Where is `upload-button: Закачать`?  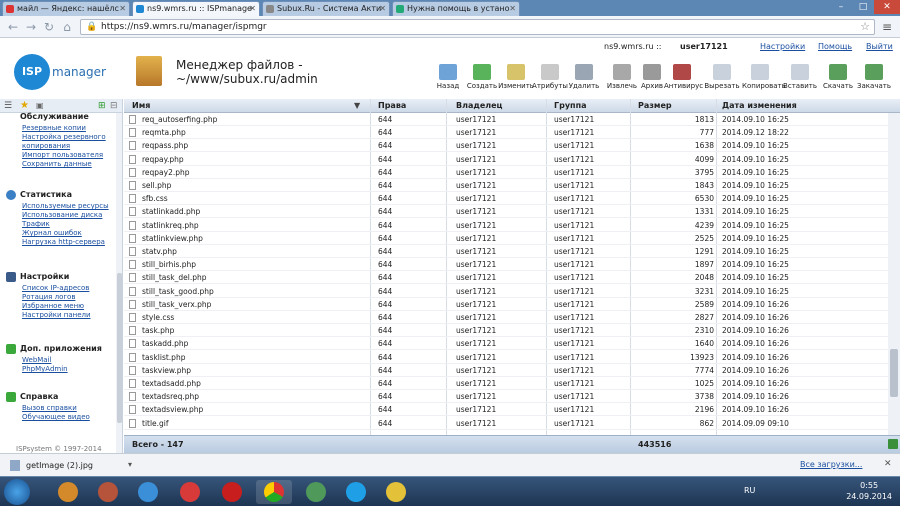 upload-button: Закачать is located at coordinates (874, 77).